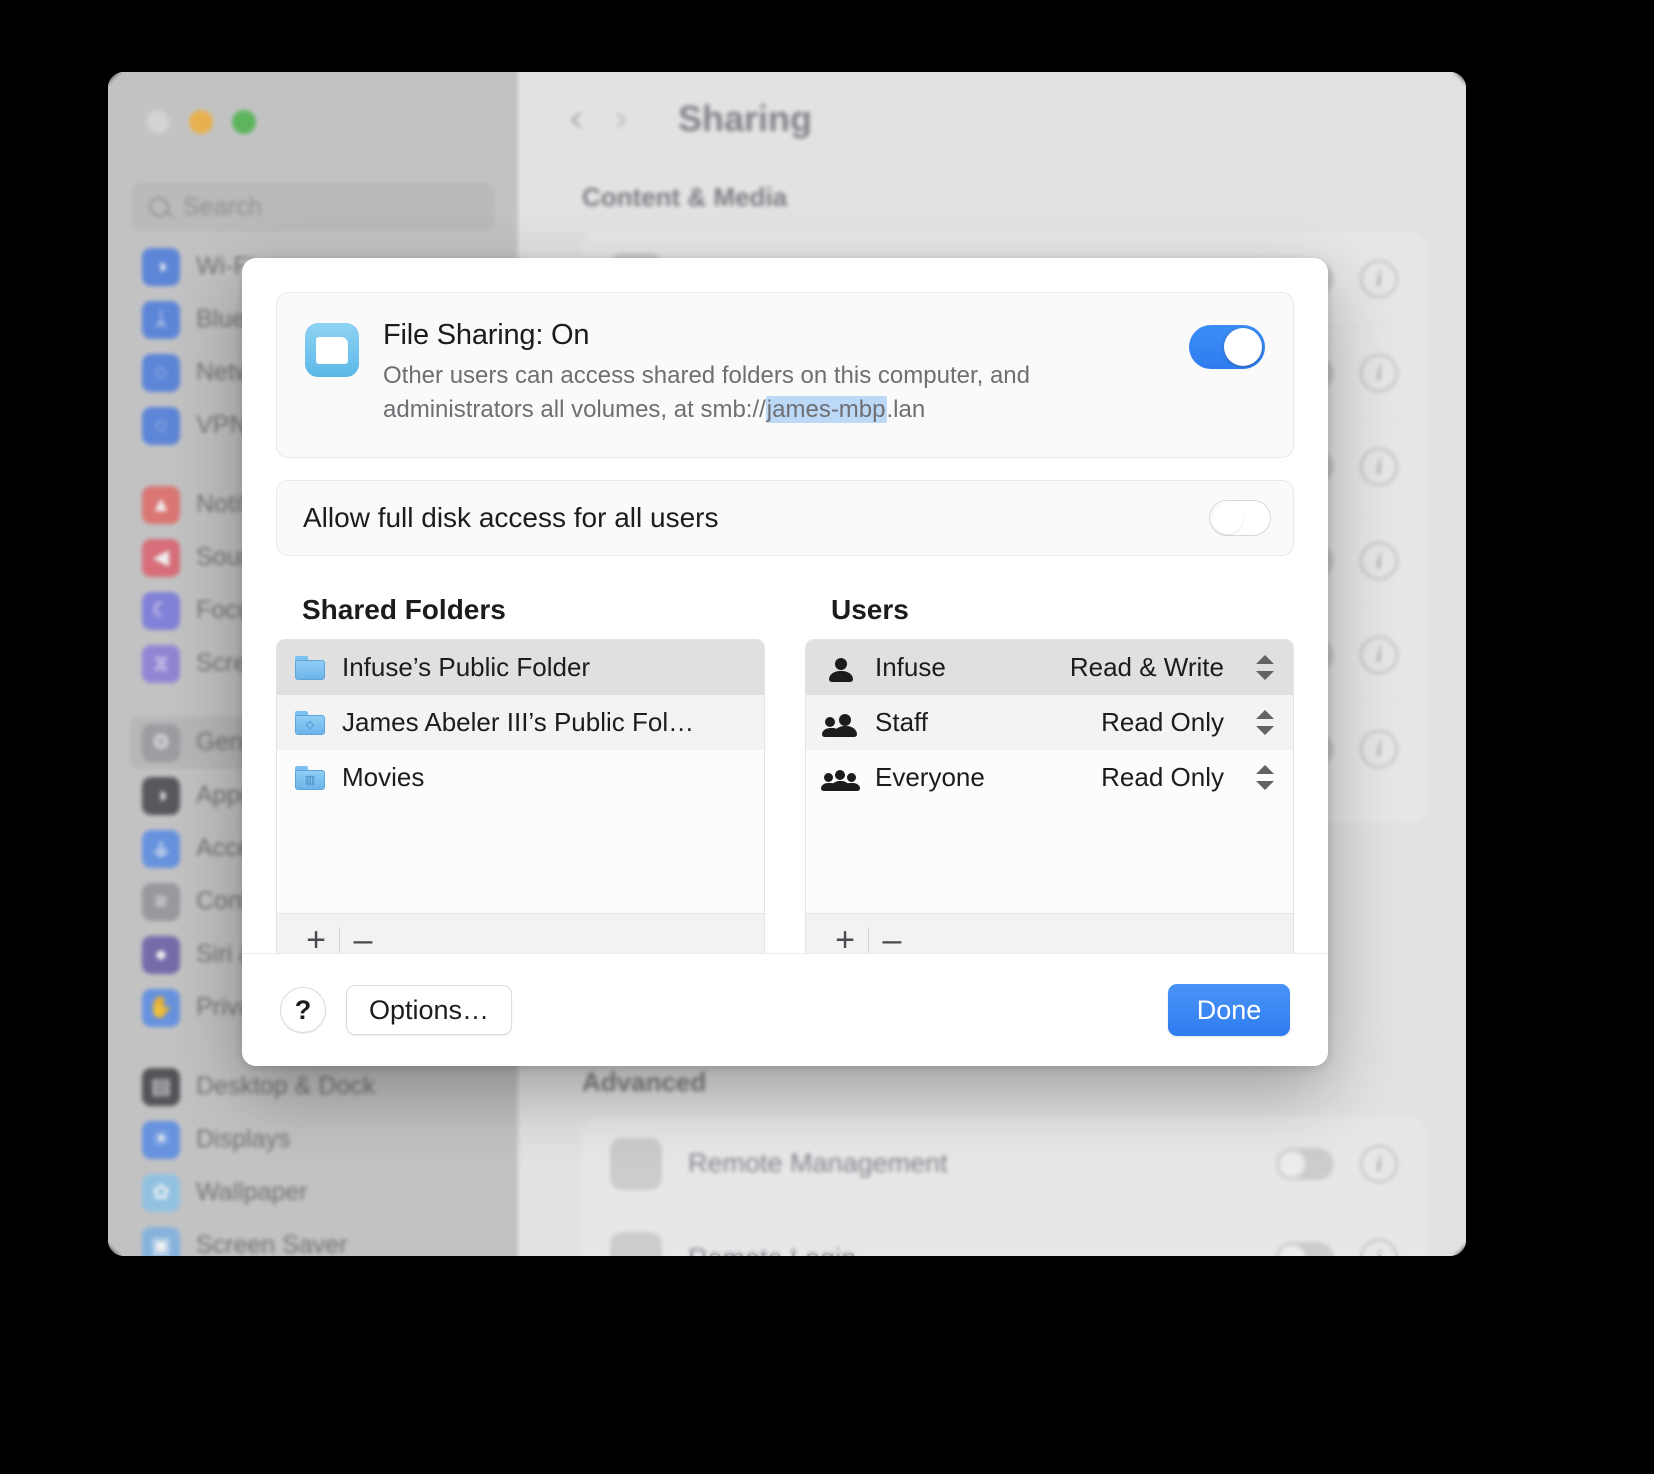 Image resolution: width=1654 pixels, height=1474 pixels. Describe the element at coordinates (161, 504) in the screenshot. I see `bell-icon: ▲` at that location.